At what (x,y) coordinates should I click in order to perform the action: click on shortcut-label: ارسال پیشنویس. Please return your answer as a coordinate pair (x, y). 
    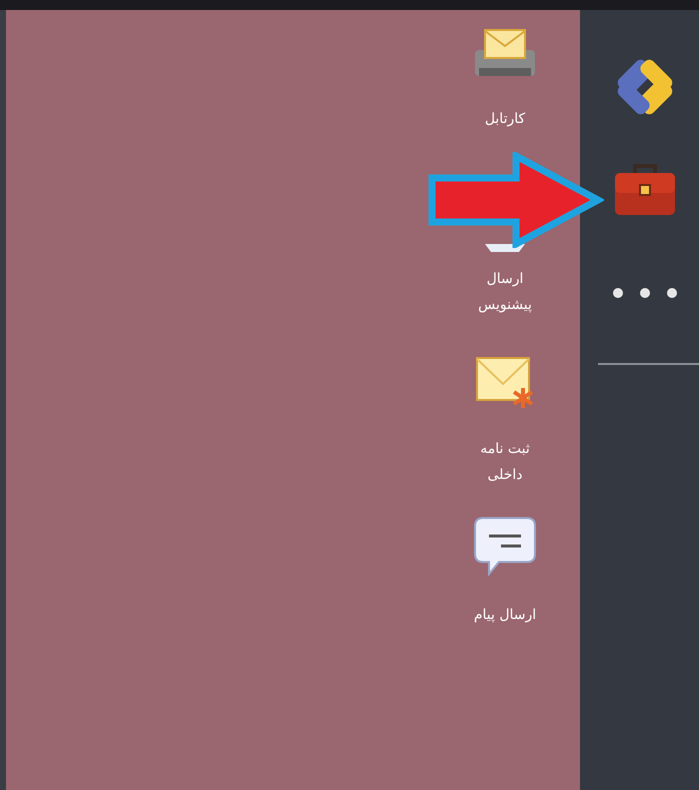
    Looking at the image, I should click on (505, 292).